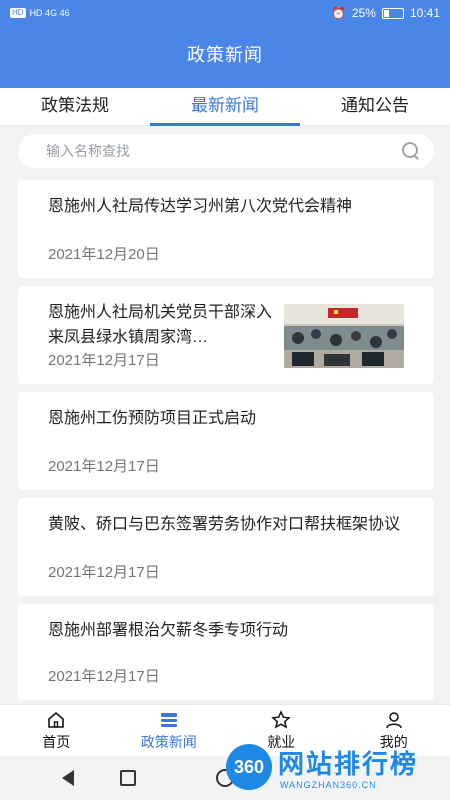 Image resolution: width=450 pixels, height=800 pixels. I want to click on tab-notices: 通知公告, so click(375, 106).